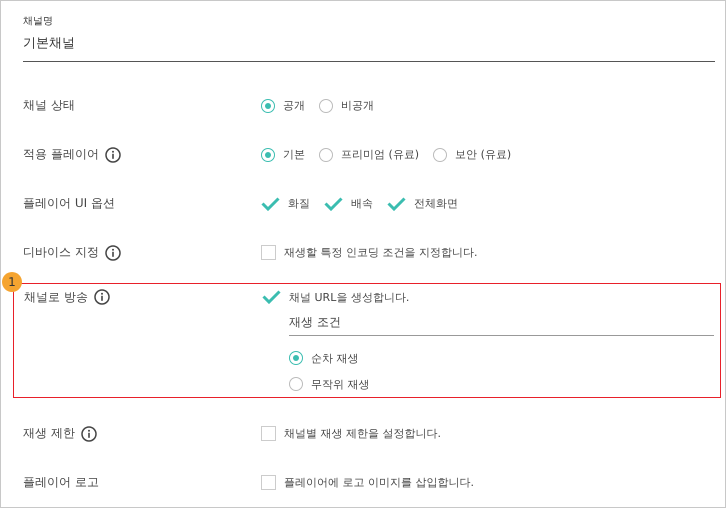 The width and height of the screenshot is (728, 510). I want to click on channel-name-field: 채널명 기본채널, so click(369, 38).